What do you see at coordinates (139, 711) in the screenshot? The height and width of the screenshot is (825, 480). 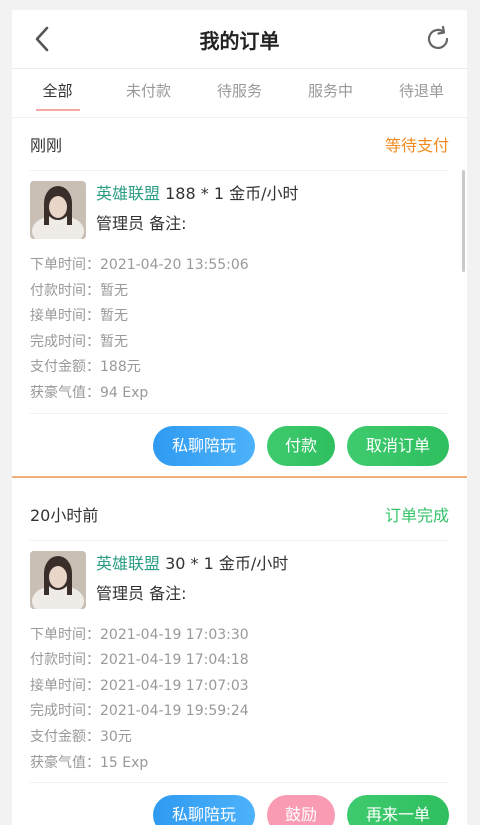 I see `order-completed-time: 完成时间：2021-04-19 19:59:24` at bounding box center [139, 711].